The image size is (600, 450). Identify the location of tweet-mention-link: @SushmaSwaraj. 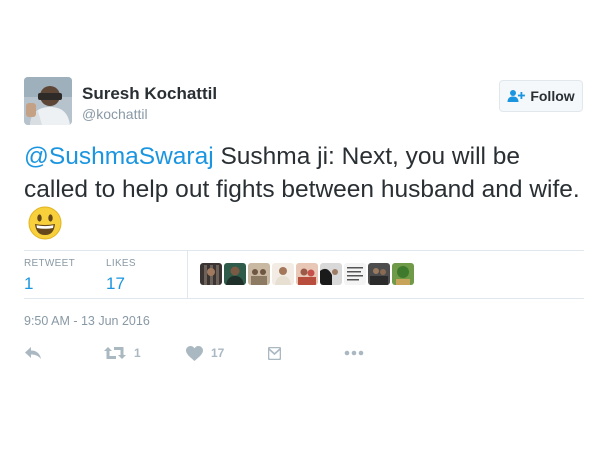
(119, 156).